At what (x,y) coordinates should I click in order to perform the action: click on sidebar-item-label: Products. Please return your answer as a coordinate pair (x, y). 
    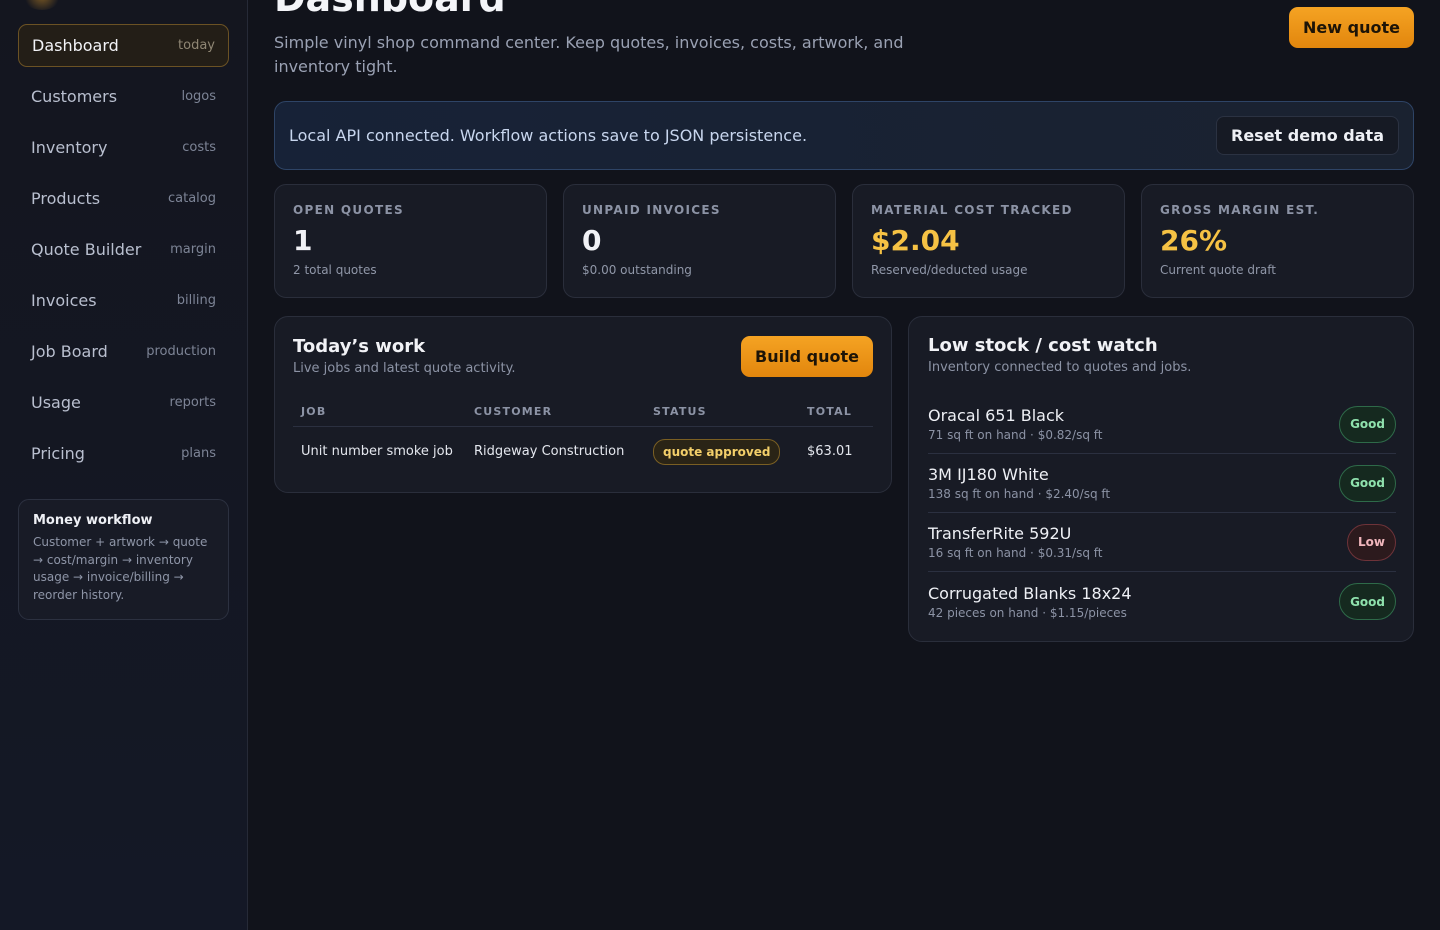
    Looking at the image, I should click on (66, 198).